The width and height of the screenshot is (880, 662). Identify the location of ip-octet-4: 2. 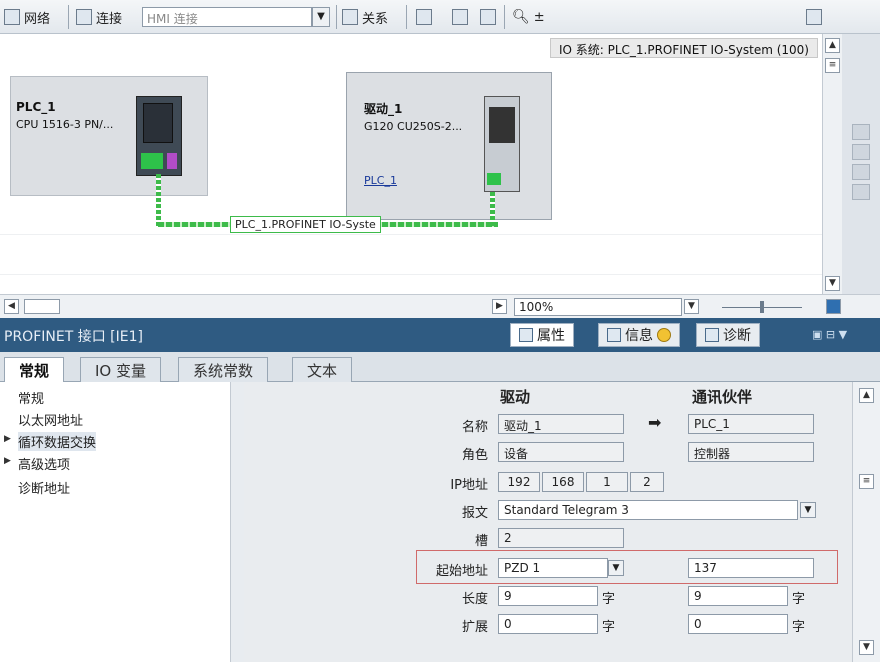
(647, 482).